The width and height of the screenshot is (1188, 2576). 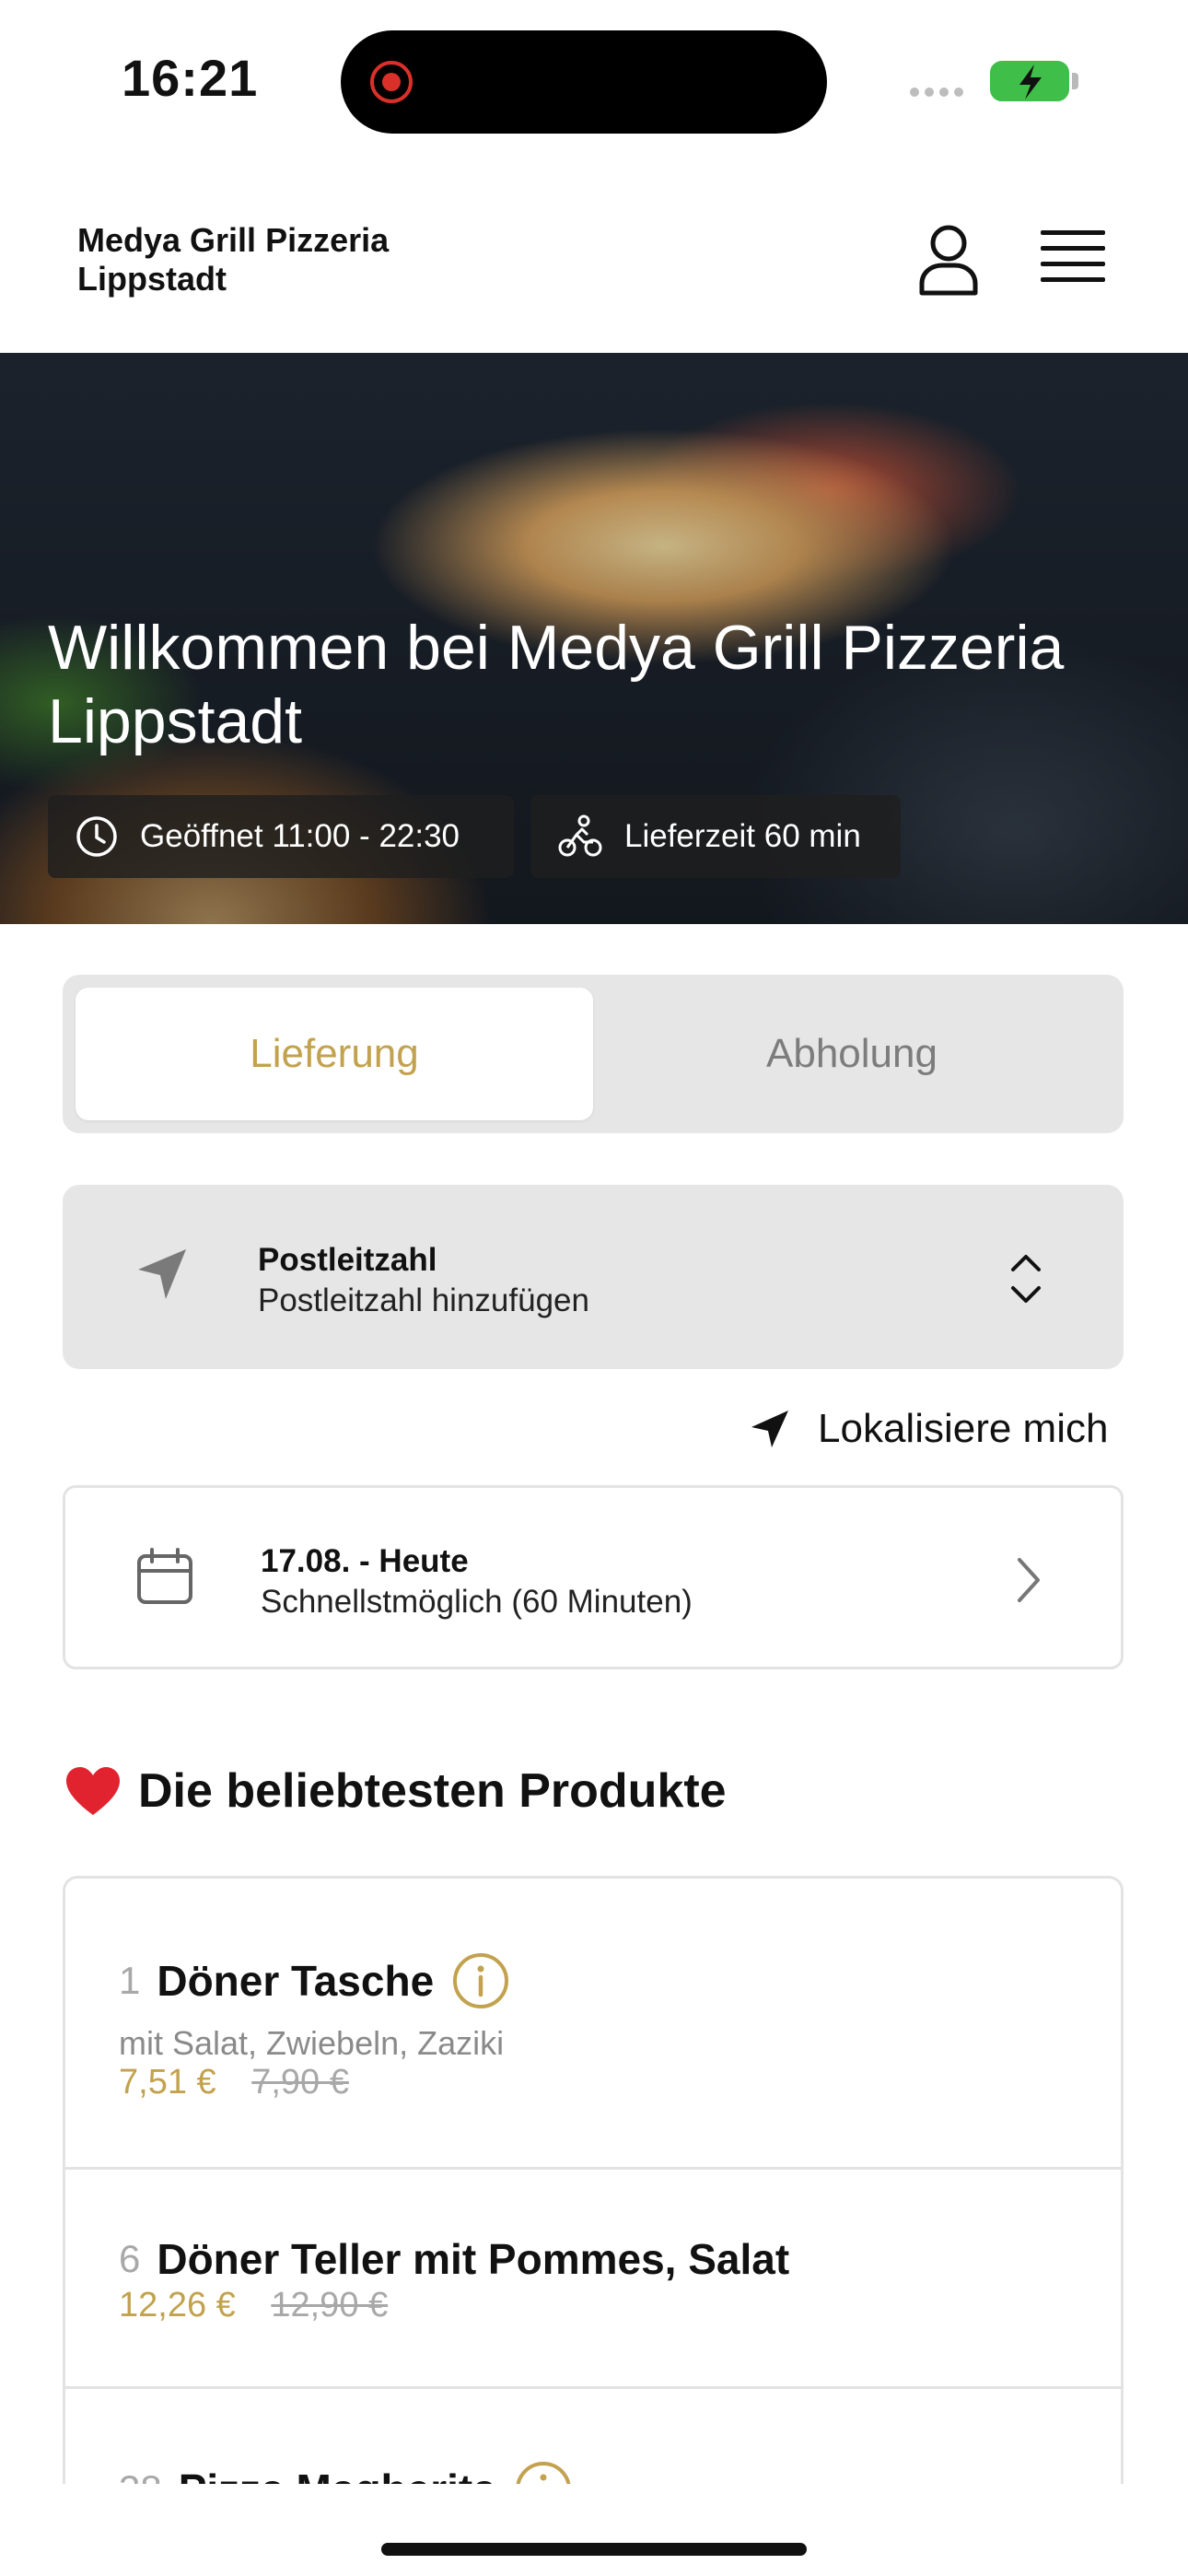 What do you see at coordinates (177, 2305) in the screenshot?
I see `product-price: 12,26 €` at bounding box center [177, 2305].